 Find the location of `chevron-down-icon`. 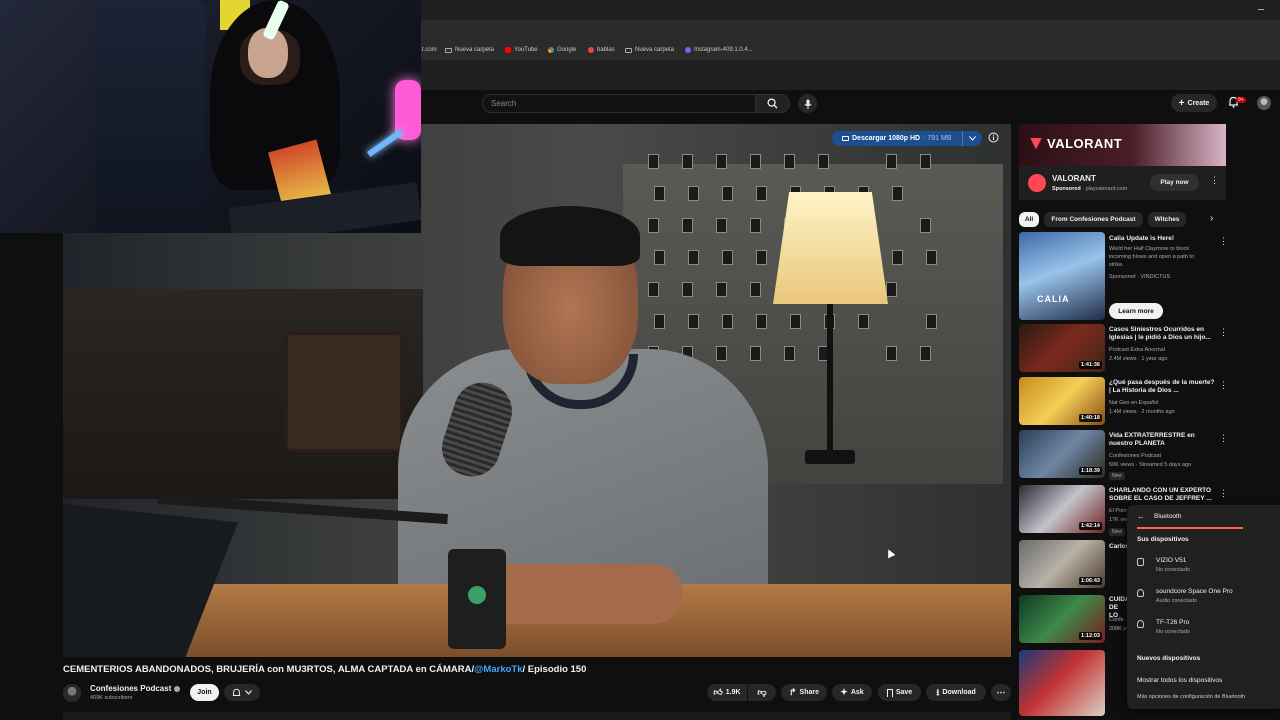

chevron-down-icon is located at coordinates (972, 138).